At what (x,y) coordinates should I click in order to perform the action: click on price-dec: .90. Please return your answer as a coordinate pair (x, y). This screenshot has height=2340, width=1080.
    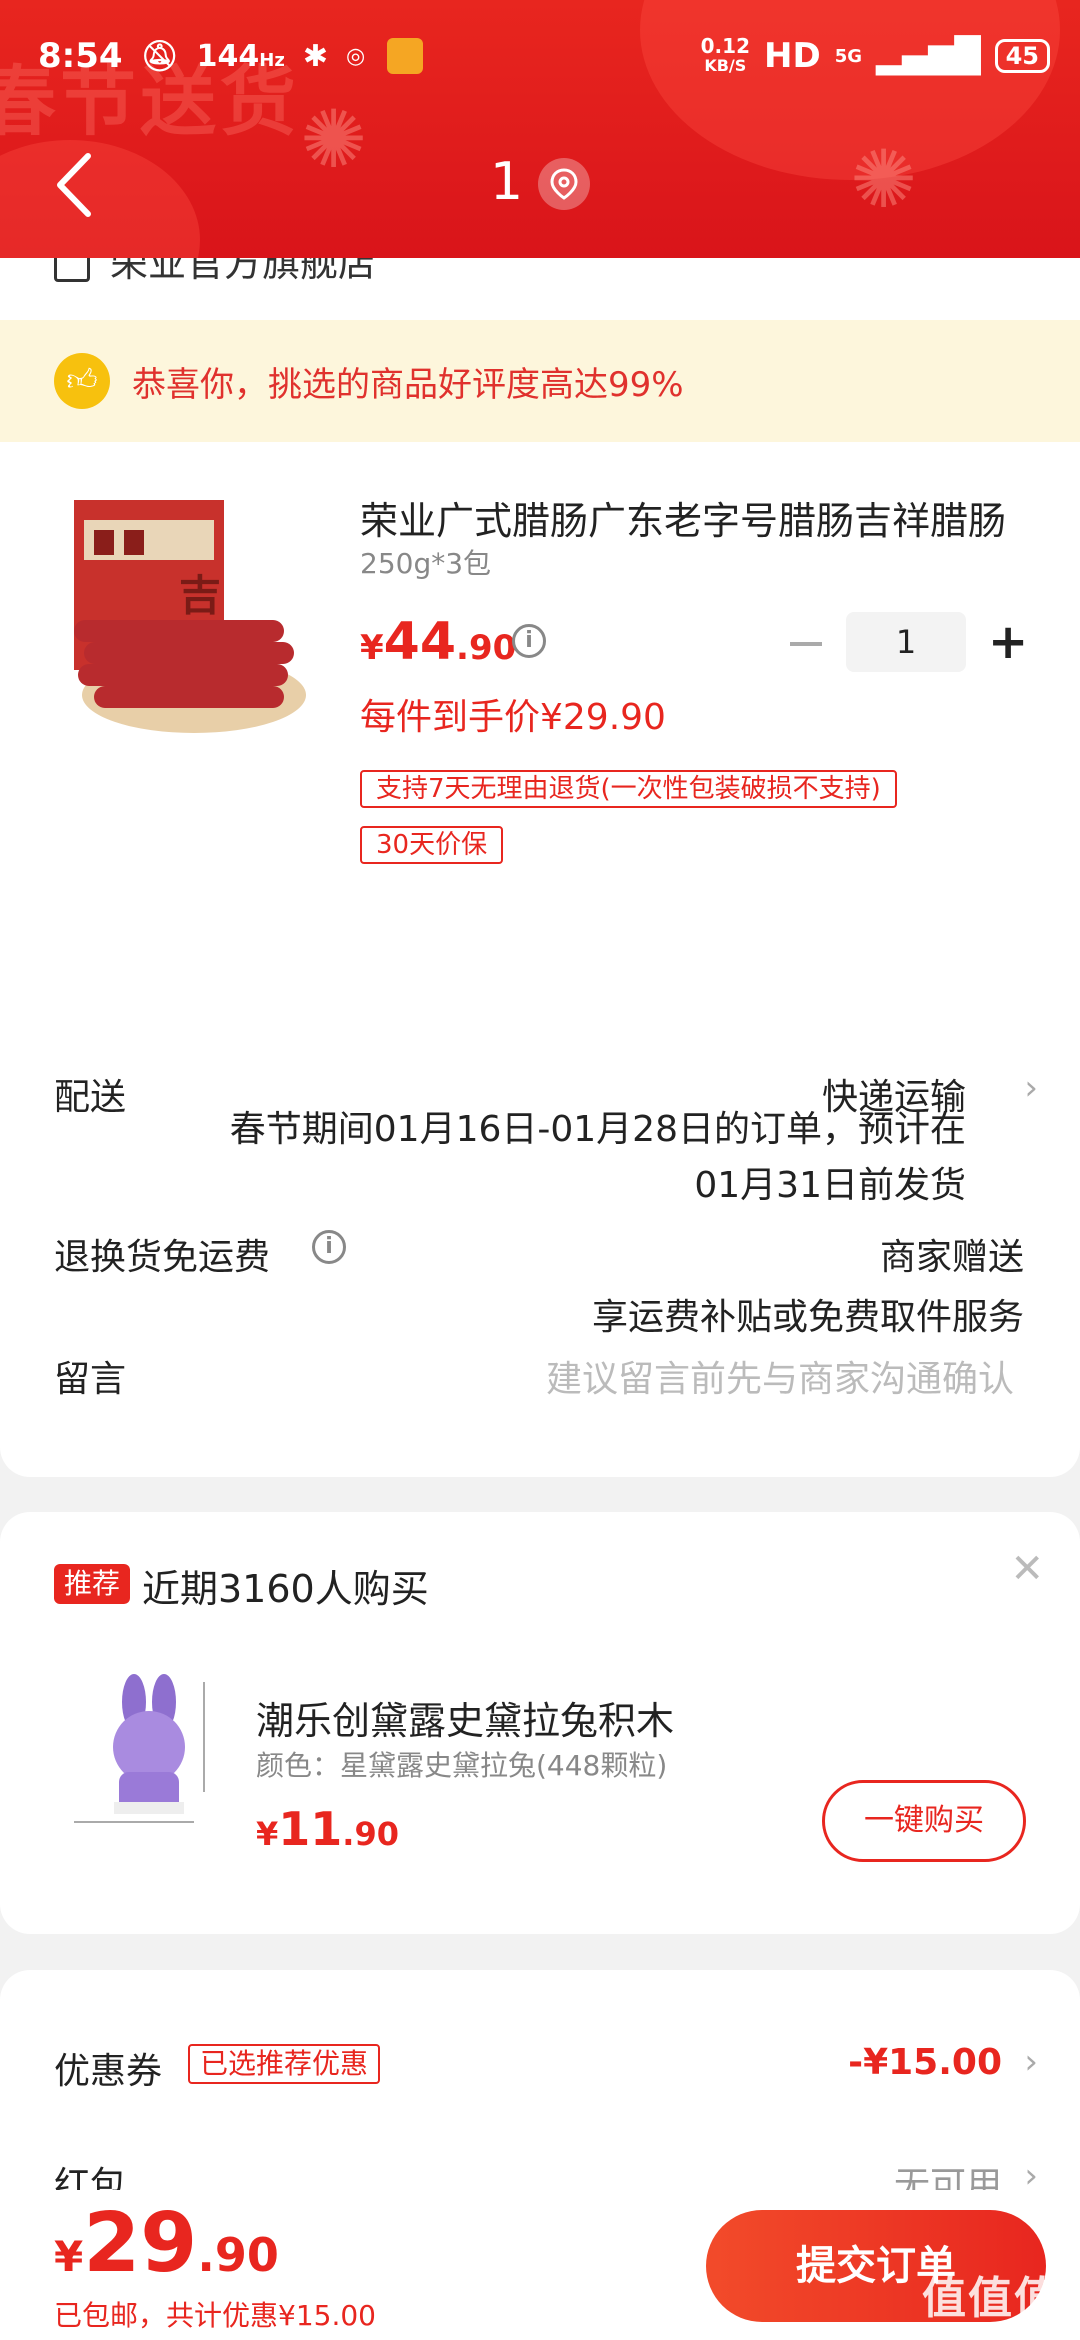
    Looking at the image, I should click on (486, 648).